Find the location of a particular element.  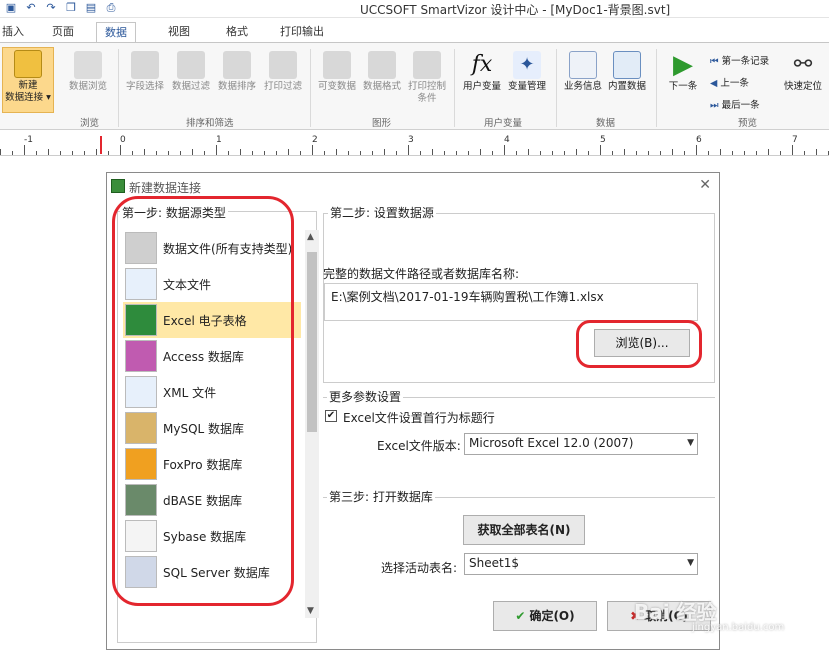

business-info-button: 业务信息 is located at coordinates (583, 72).